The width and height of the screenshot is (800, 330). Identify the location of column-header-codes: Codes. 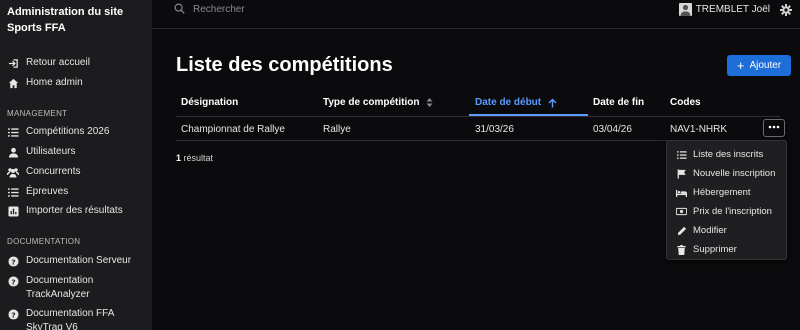
(685, 102).